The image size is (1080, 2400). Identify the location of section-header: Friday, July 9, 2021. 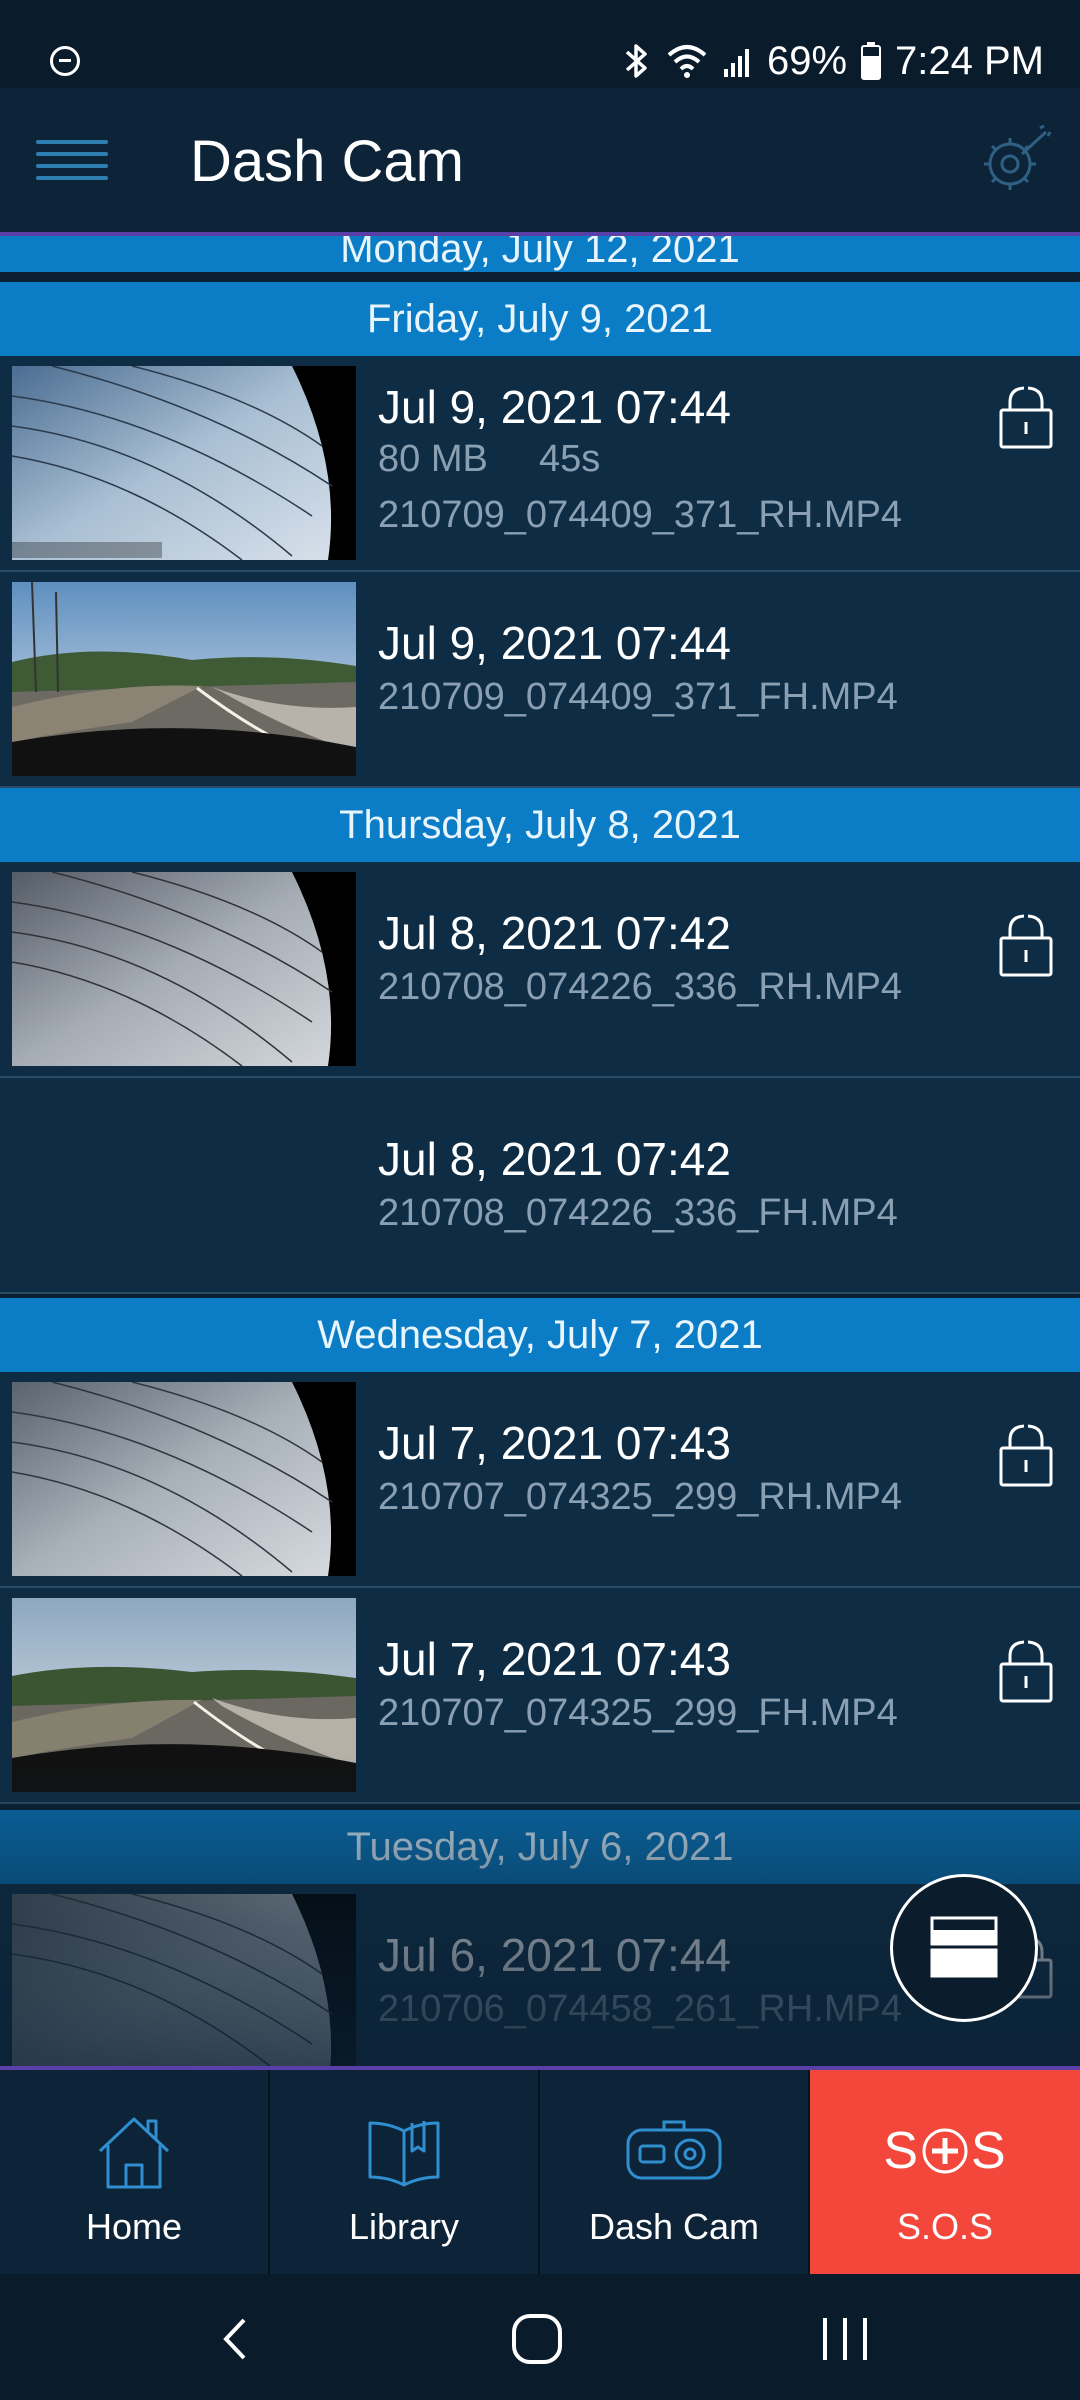
(540, 319).